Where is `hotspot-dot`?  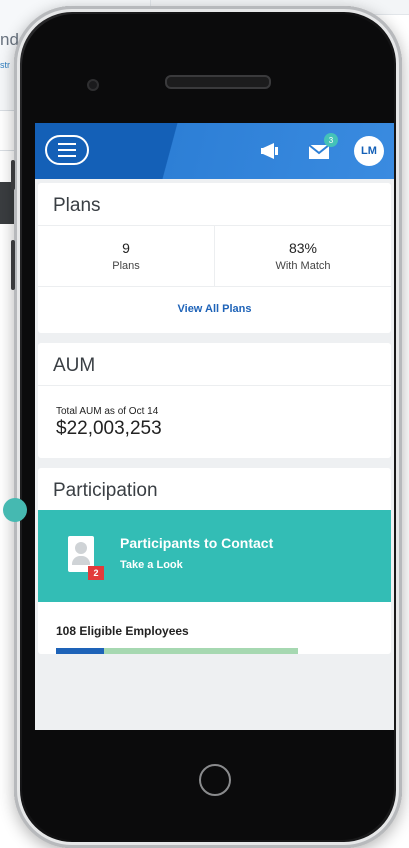 hotspot-dot is located at coordinates (15, 510).